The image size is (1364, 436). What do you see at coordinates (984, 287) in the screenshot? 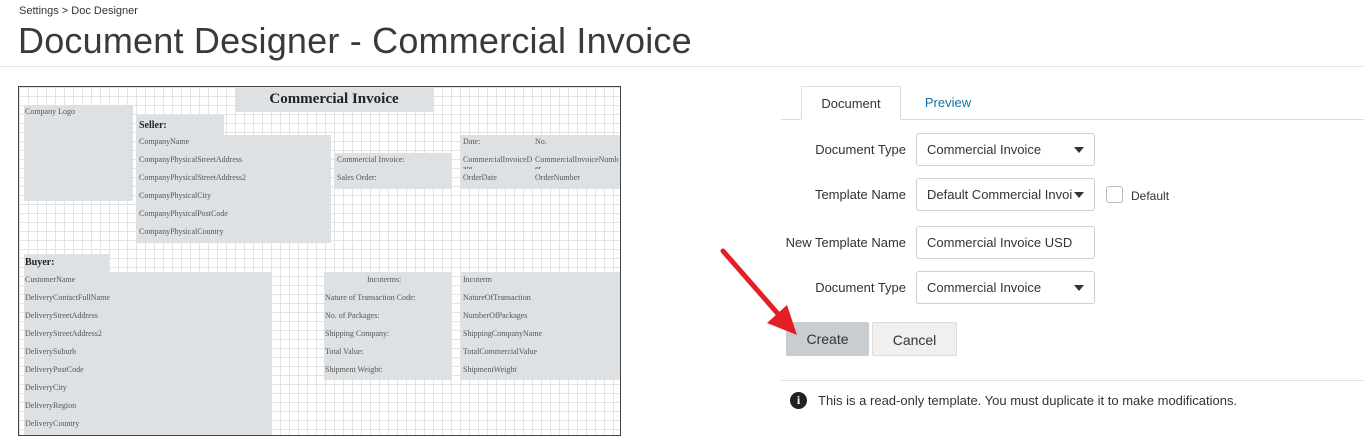
I see `document-type-2-value: Commercial Invoice` at bounding box center [984, 287].